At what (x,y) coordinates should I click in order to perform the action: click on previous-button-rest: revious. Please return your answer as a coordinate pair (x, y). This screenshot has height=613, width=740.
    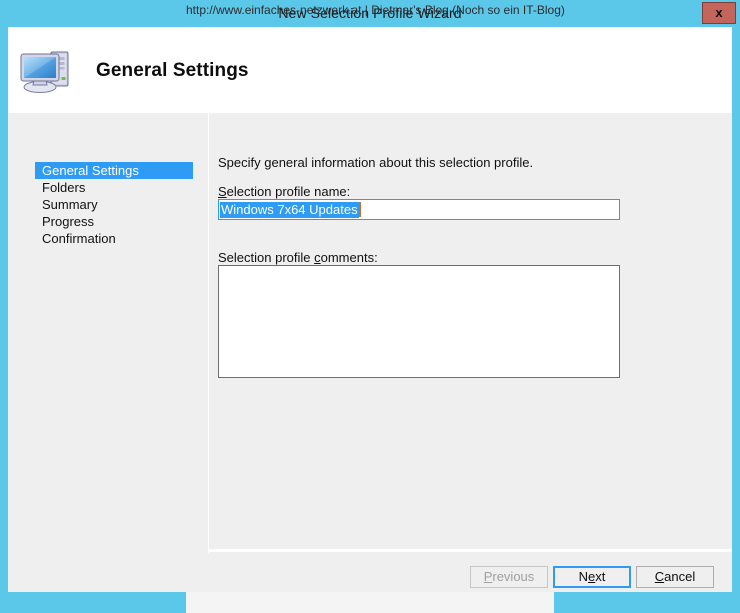
    Looking at the image, I should click on (513, 576).